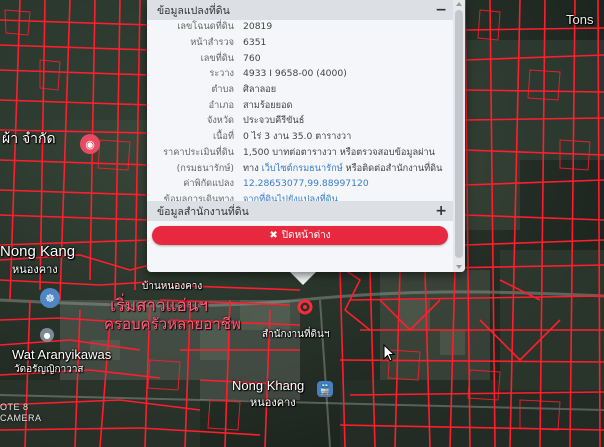  I want to click on treasury-website-link: เว็บไซต์กรมธนารักษ์, so click(302, 168).